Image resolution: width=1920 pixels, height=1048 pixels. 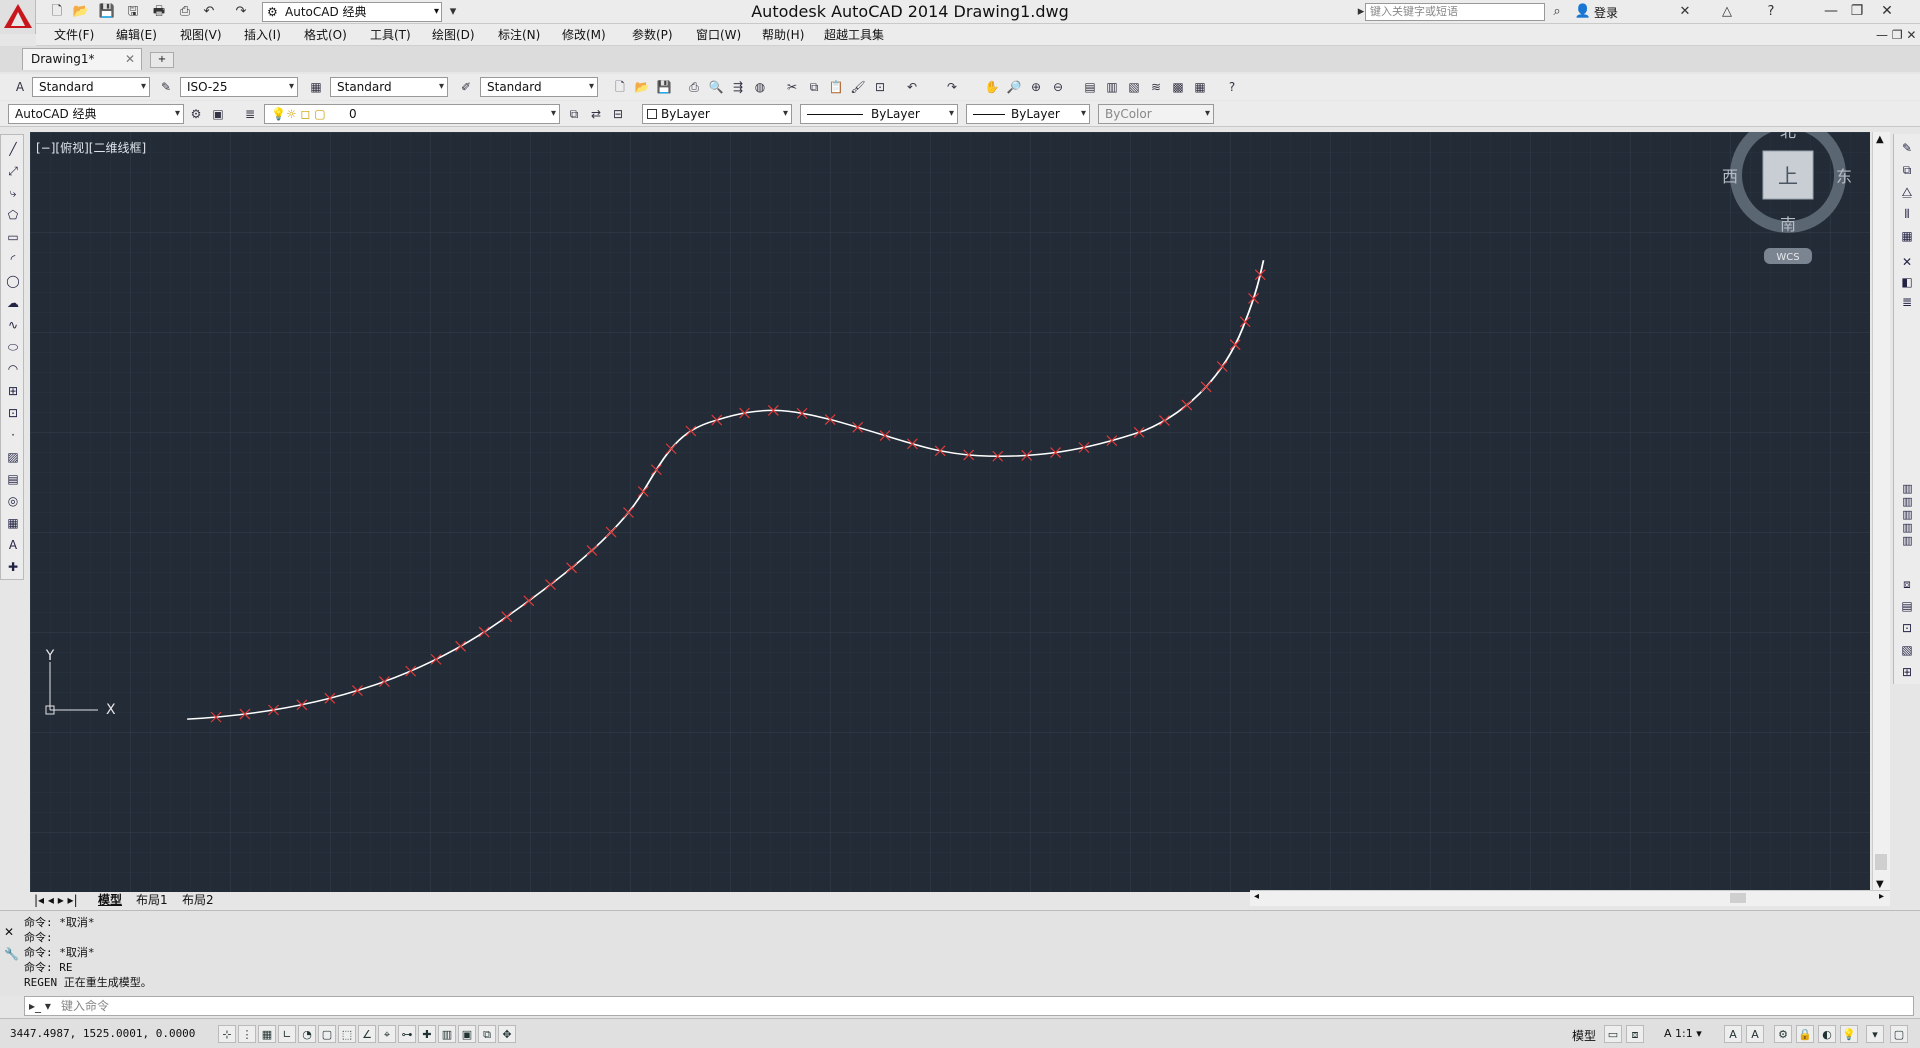 I want to click on scroll-right-icon: ▸, so click(x=1881, y=896).